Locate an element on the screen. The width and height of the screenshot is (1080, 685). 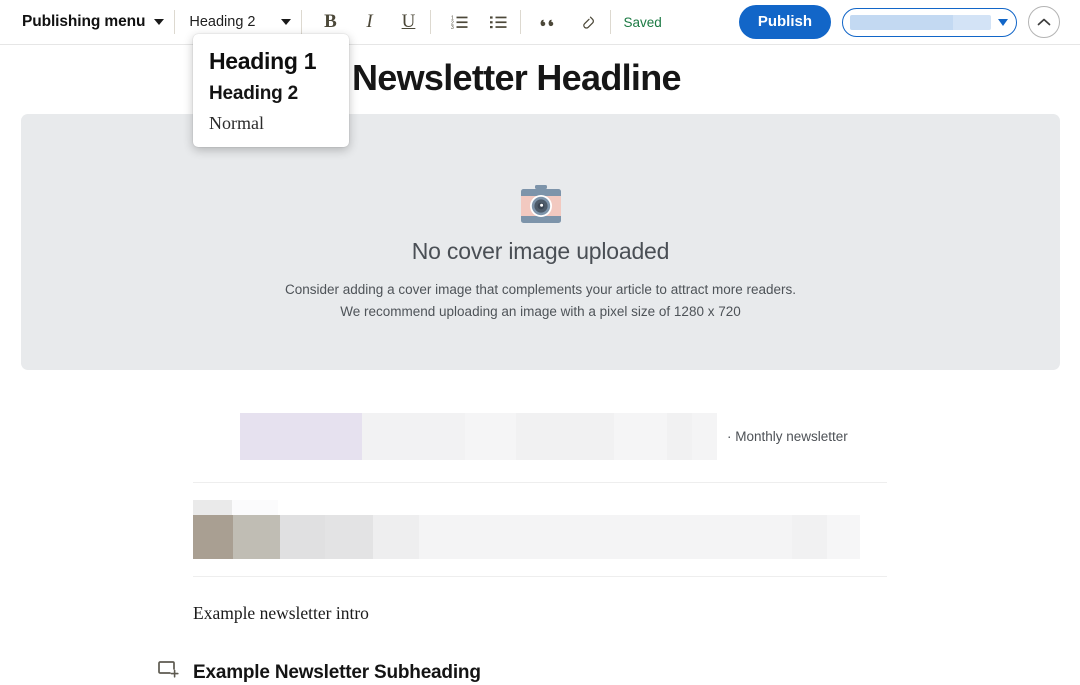
image-skeleton-top-row is located at coordinates (636, 507).